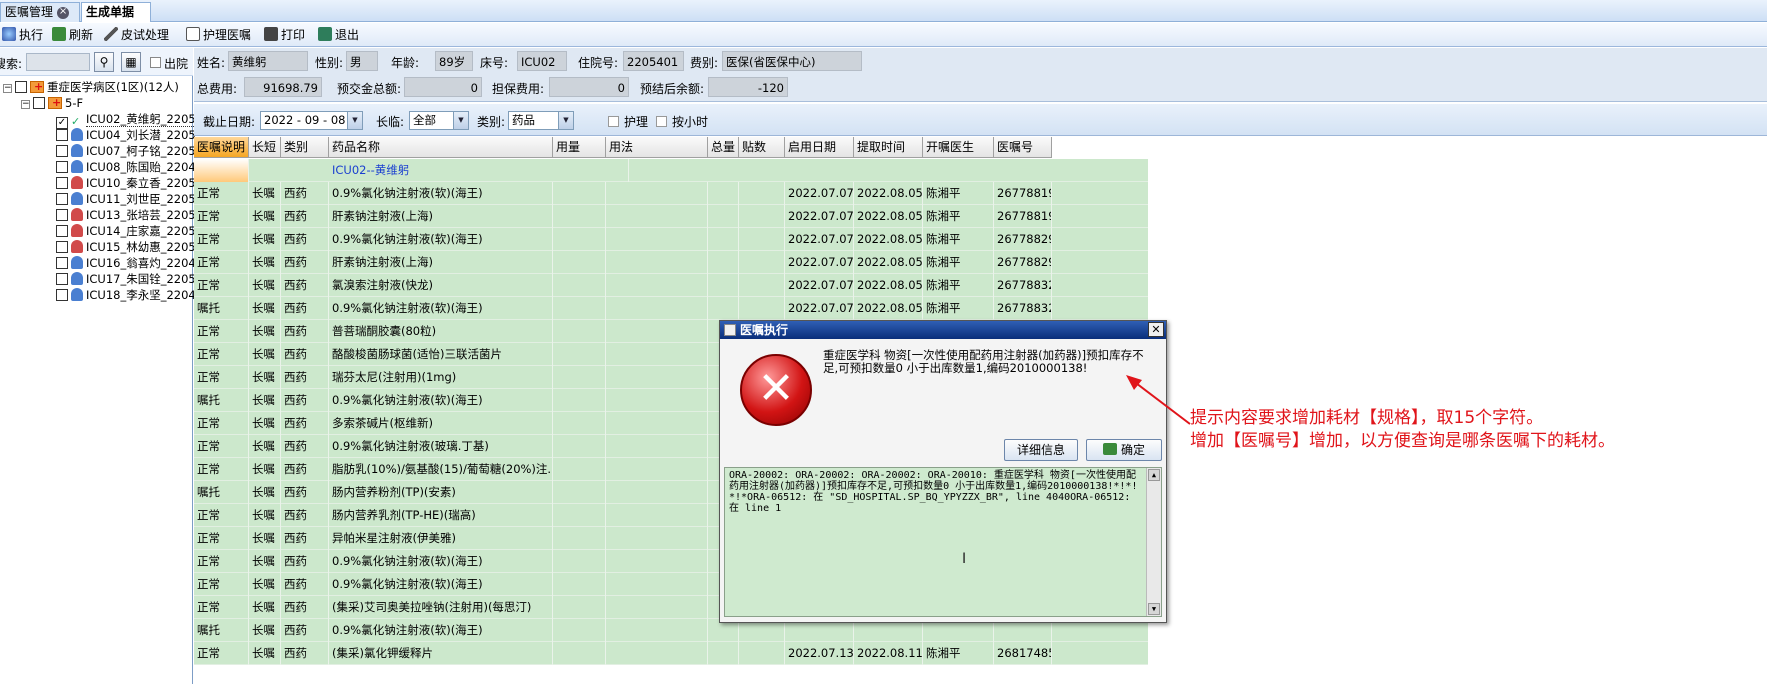 This screenshot has width=1767, height=684. I want to click on annotation-line-1: 提示内容要求增加耗材【规格】，取15个字符。, so click(1367, 418).